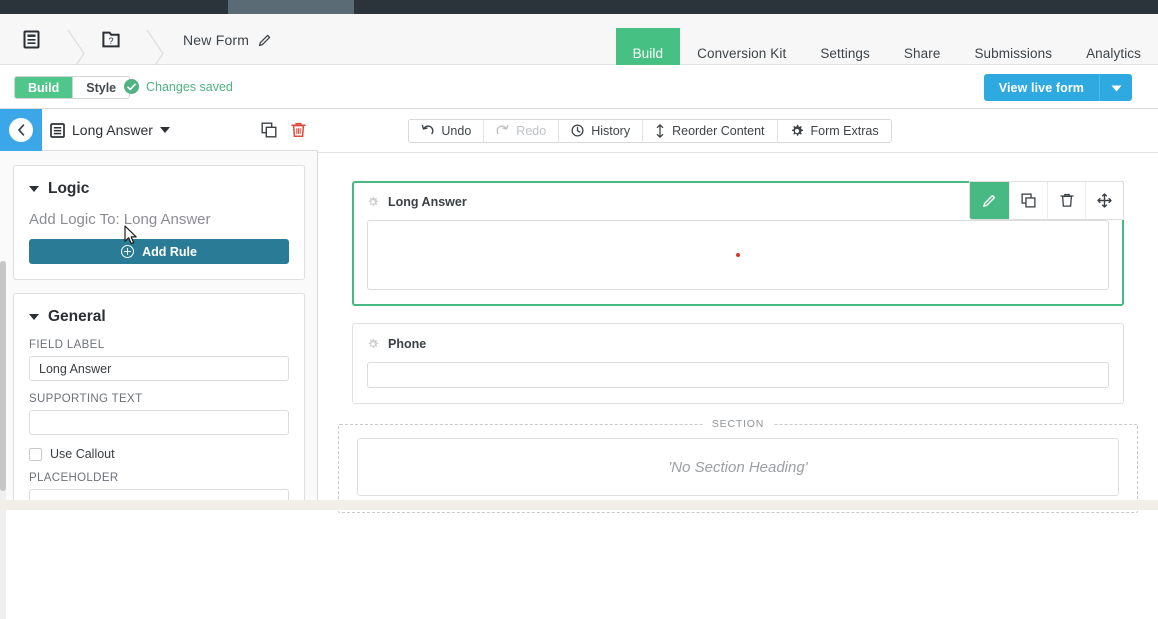 The width and height of the screenshot is (1158, 619). Describe the element at coordinates (738, 344) in the screenshot. I see `form-field-phone-header: Phone` at that location.